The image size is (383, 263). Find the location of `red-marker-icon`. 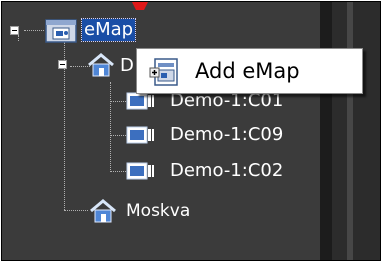

red-marker-icon is located at coordinates (140, 6).